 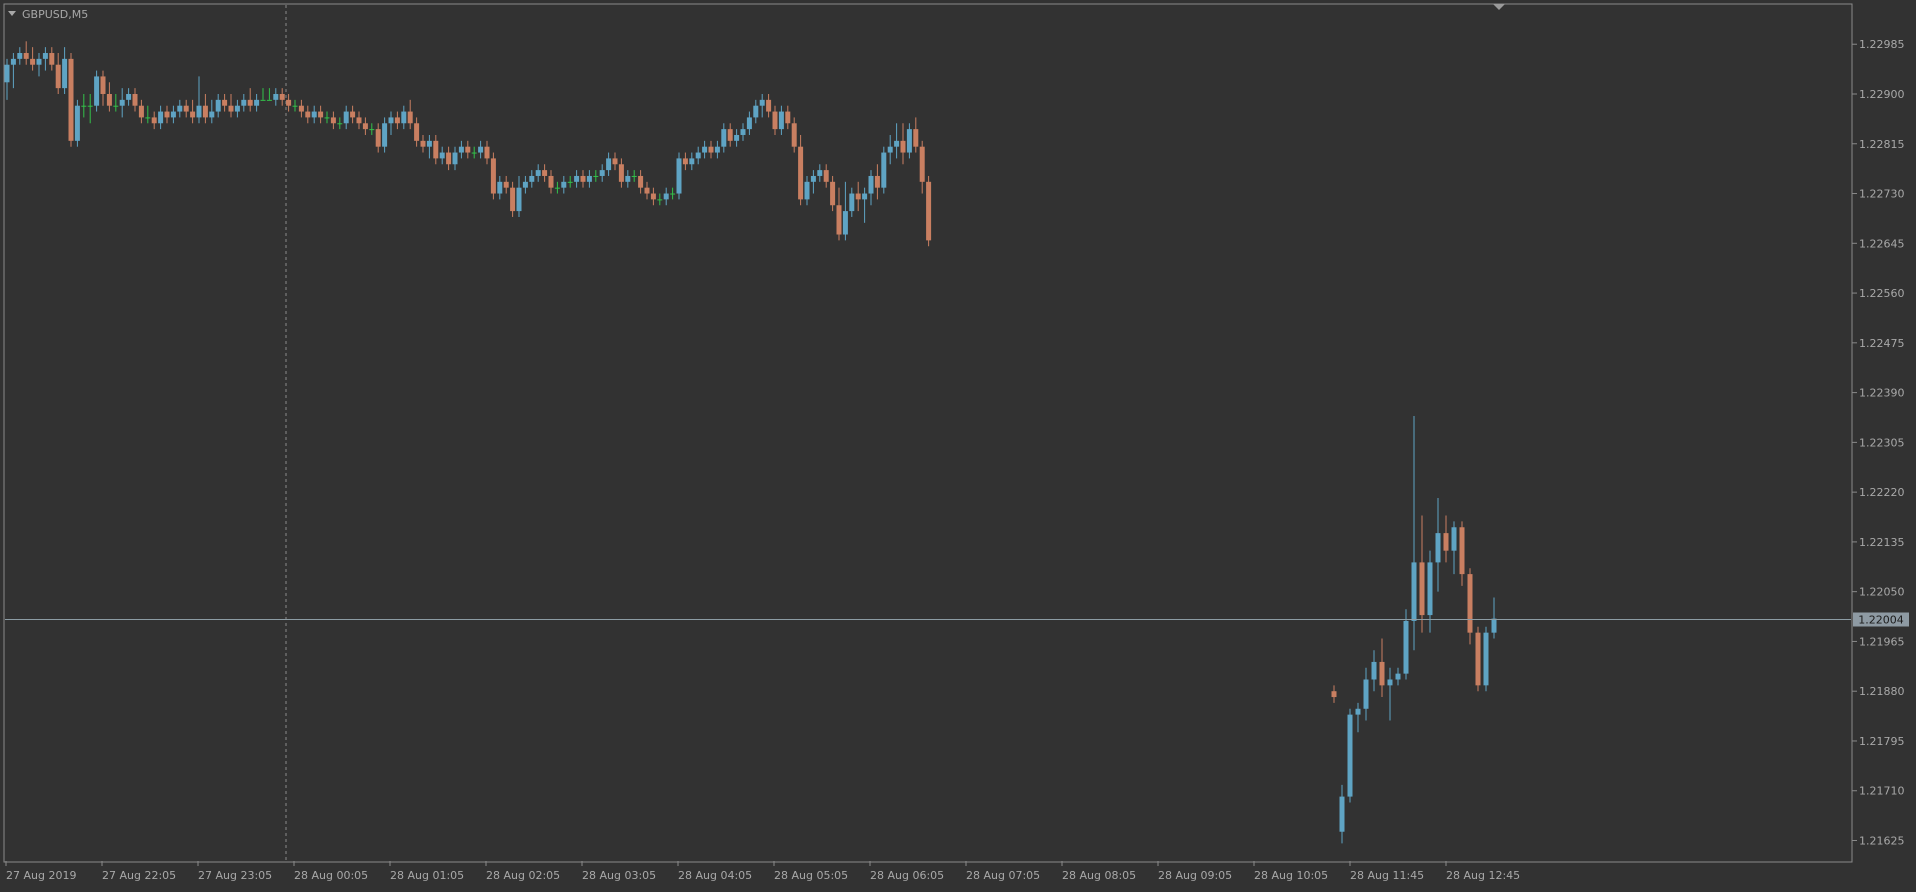 What do you see at coordinates (1882, 691) in the screenshot?
I see `price-tick-label: 1.21880` at bounding box center [1882, 691].